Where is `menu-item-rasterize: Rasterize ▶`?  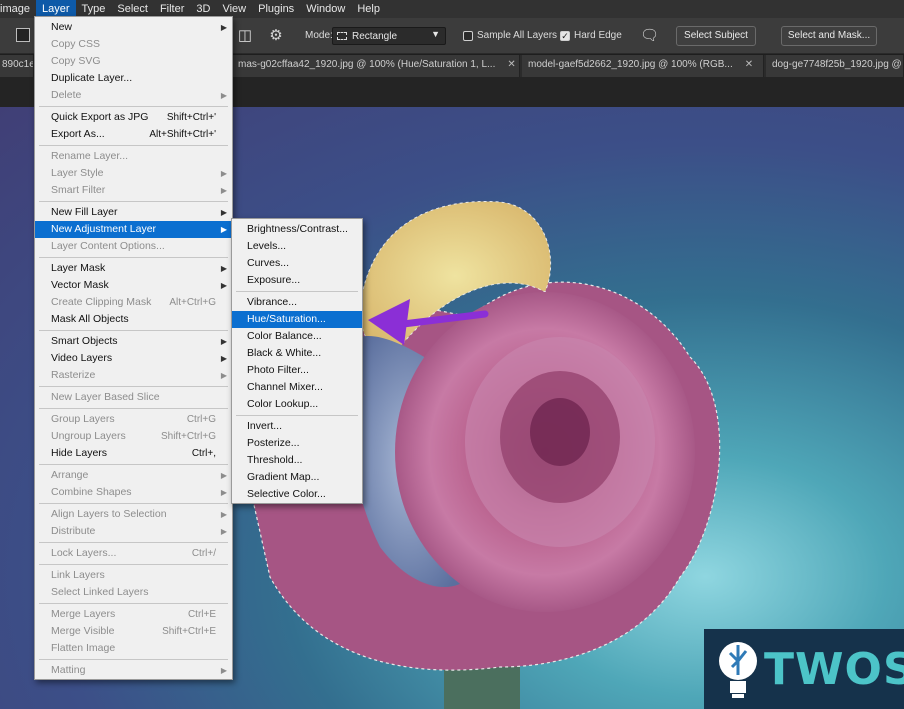 menu-item-rasterize: Rasterize ▶ is located at coordinates (133, 375).